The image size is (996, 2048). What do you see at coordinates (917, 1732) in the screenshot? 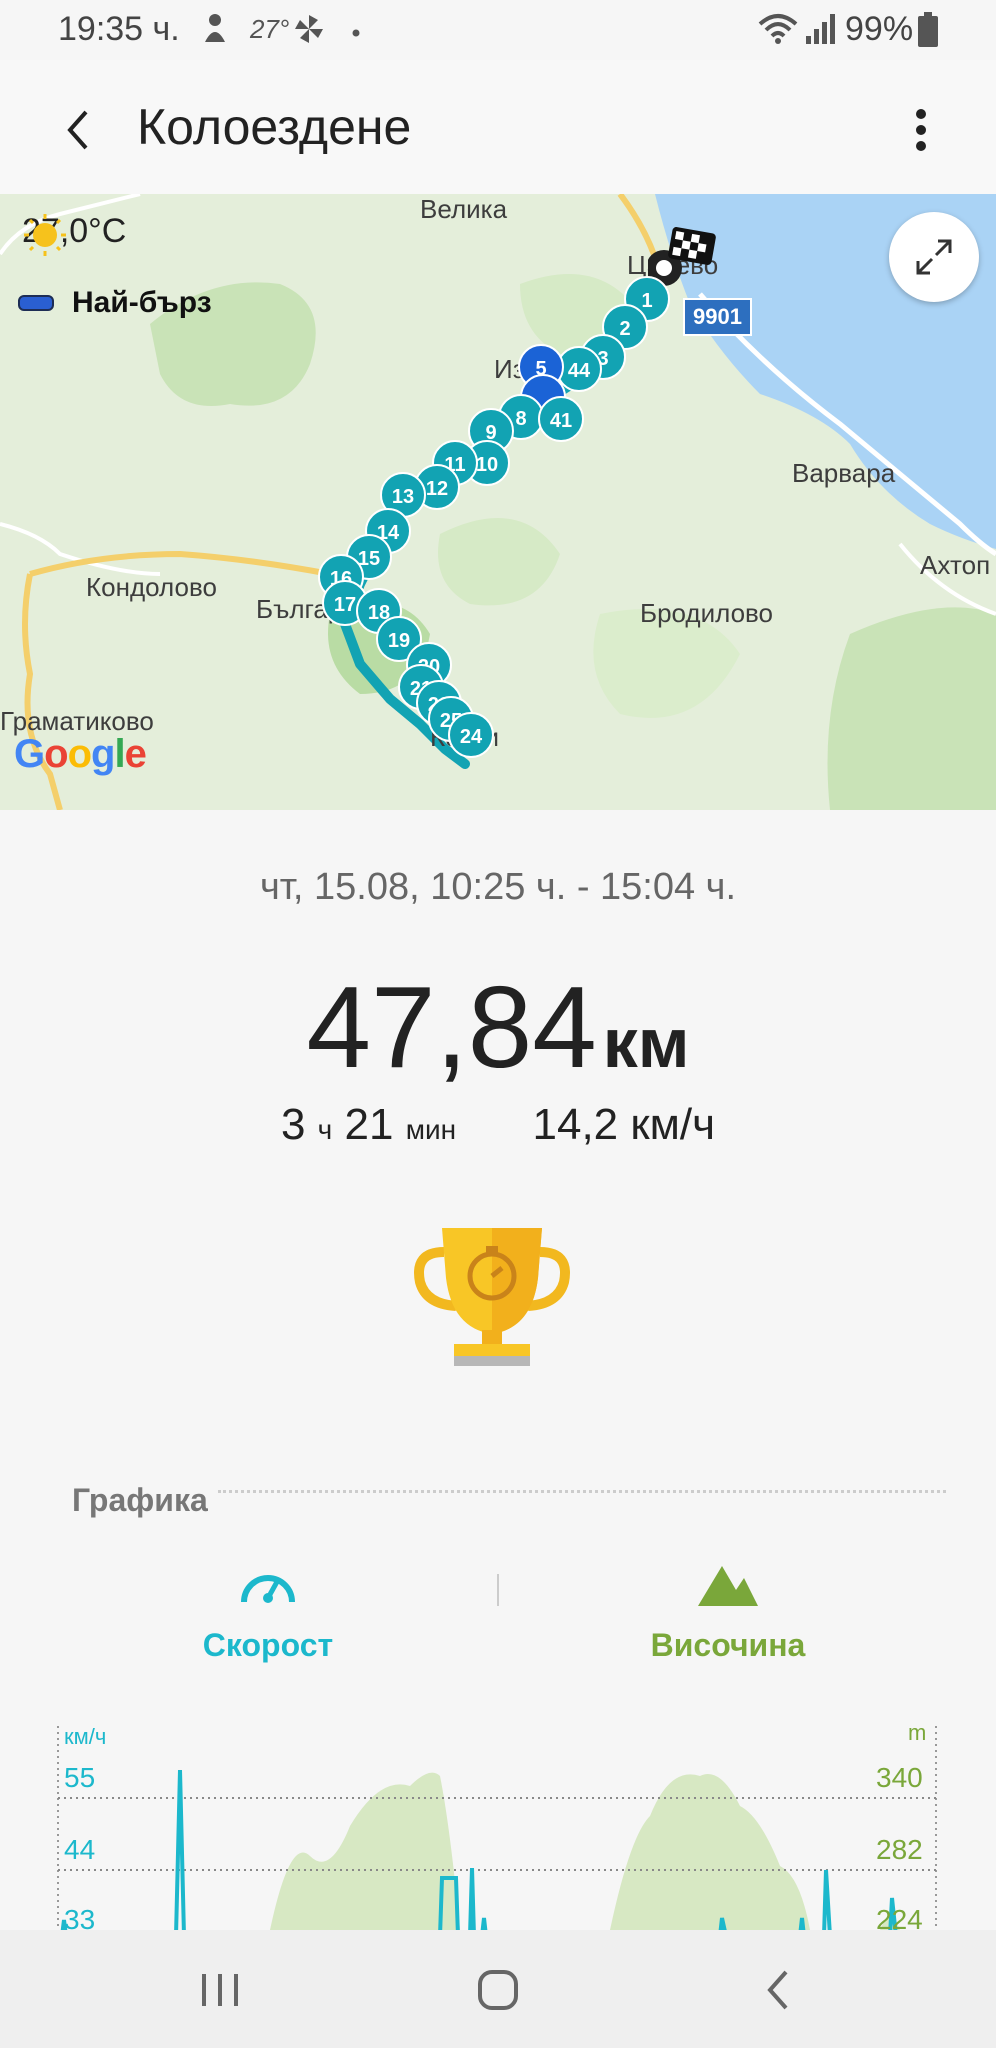
I see `chart-right-unit: m` at bounding box center [917, 1732].